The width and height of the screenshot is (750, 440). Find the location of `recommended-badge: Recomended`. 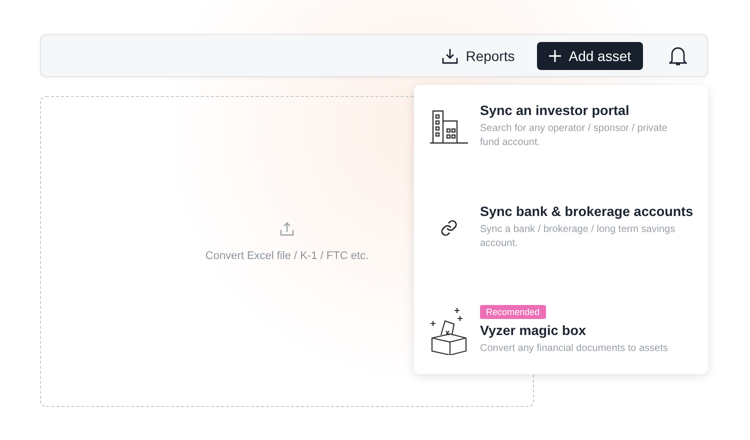

recommended-badge: Recomended is located at coordinates (513, 312).